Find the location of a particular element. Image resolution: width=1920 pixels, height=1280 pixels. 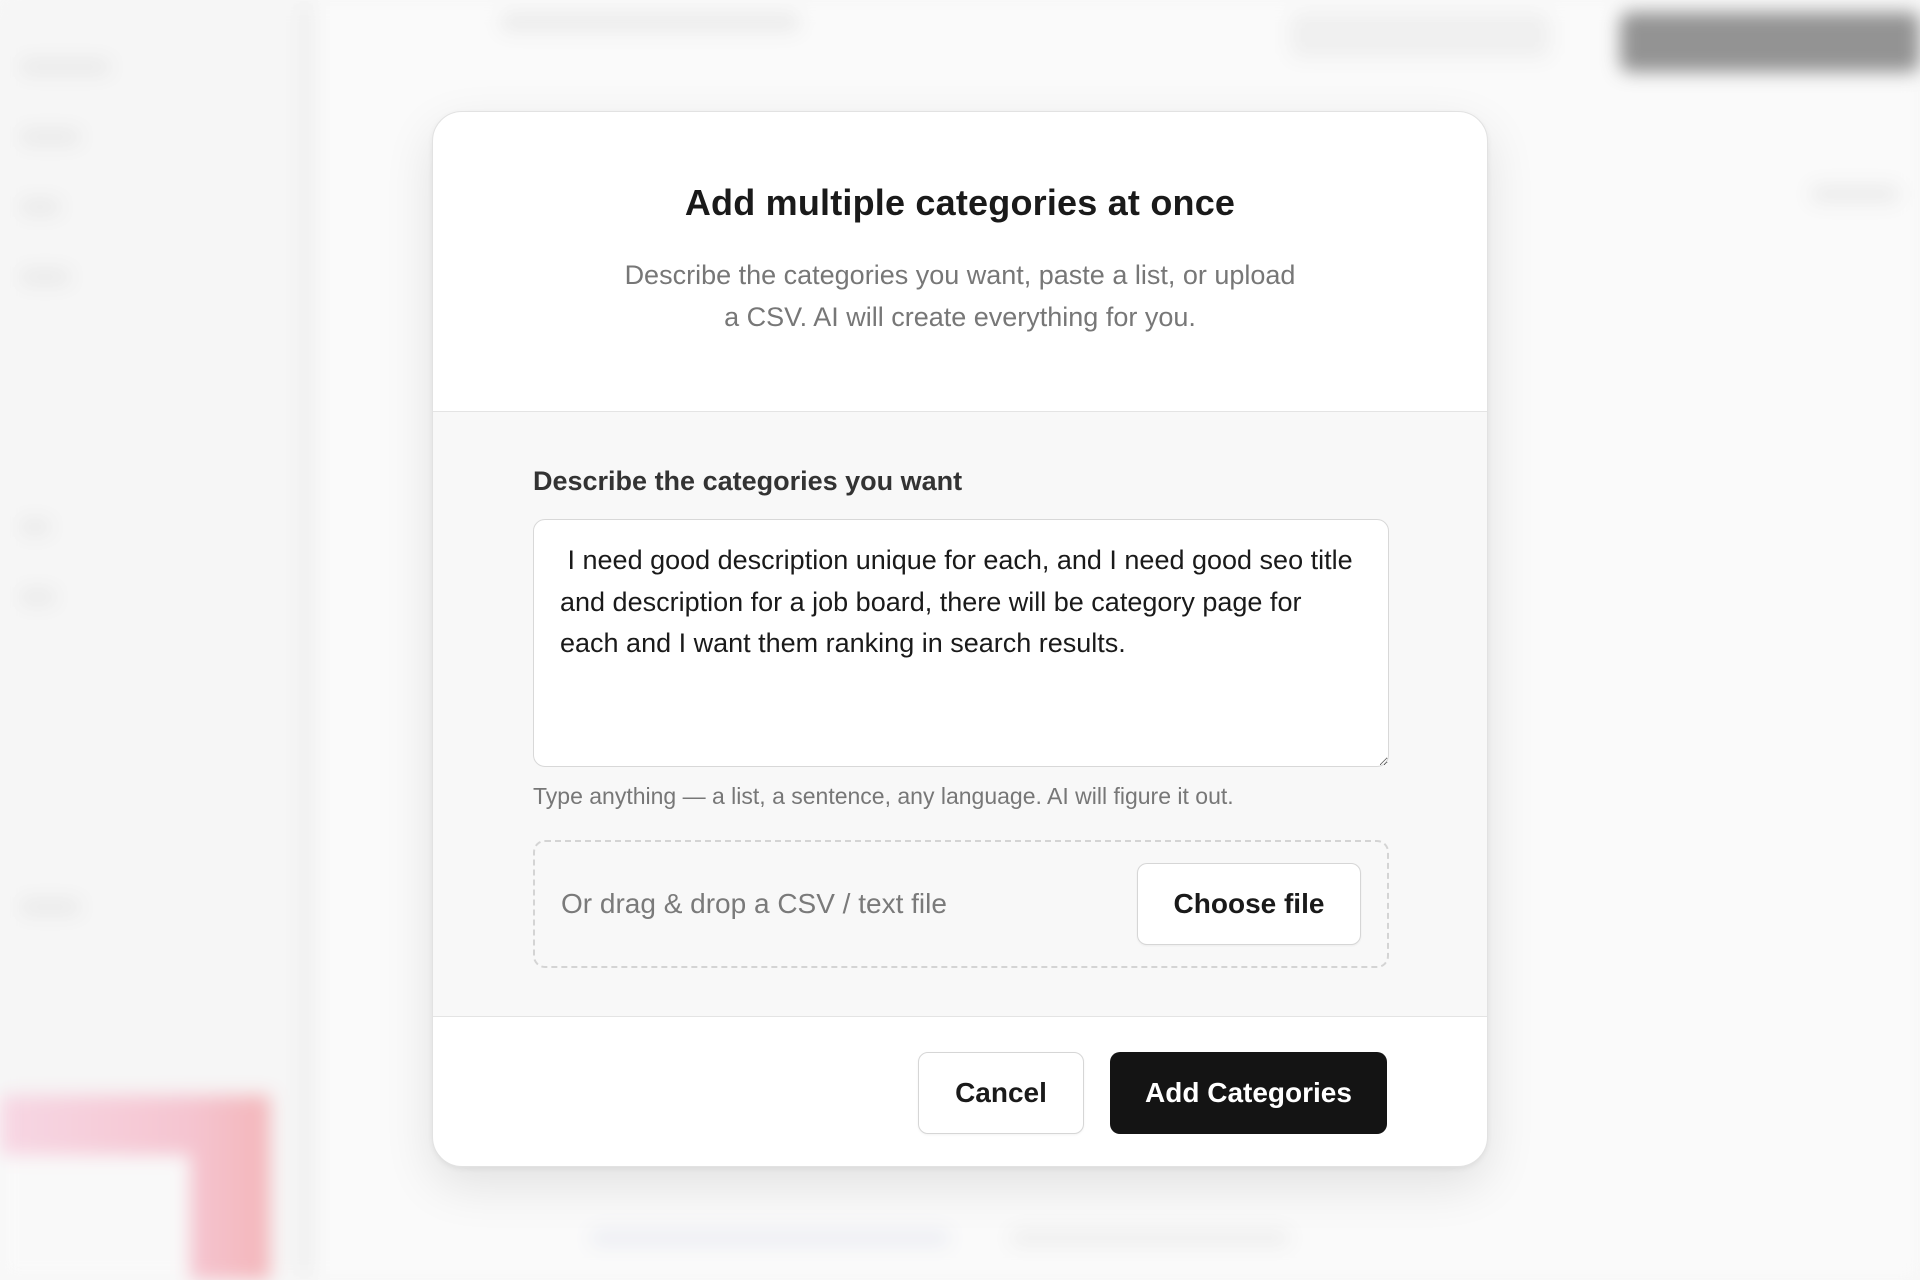

modal-title: Add multiple categories at once is located at coordinates (960, 202).